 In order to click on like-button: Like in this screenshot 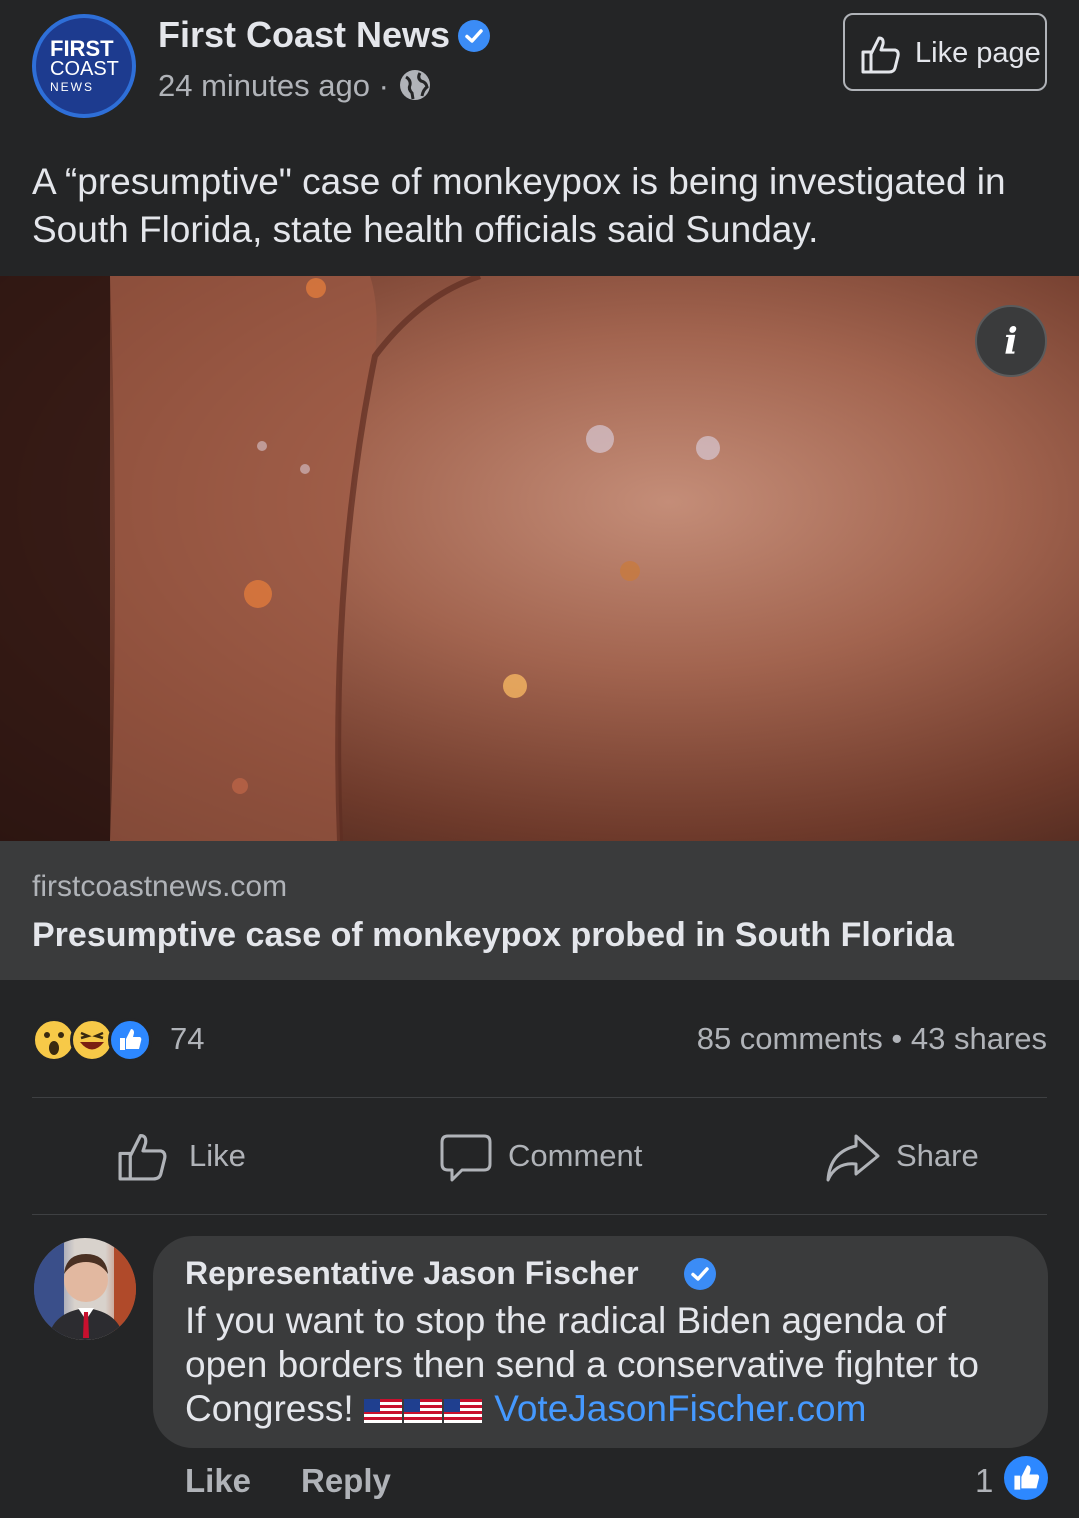, I will do `click(185, 1158)`.